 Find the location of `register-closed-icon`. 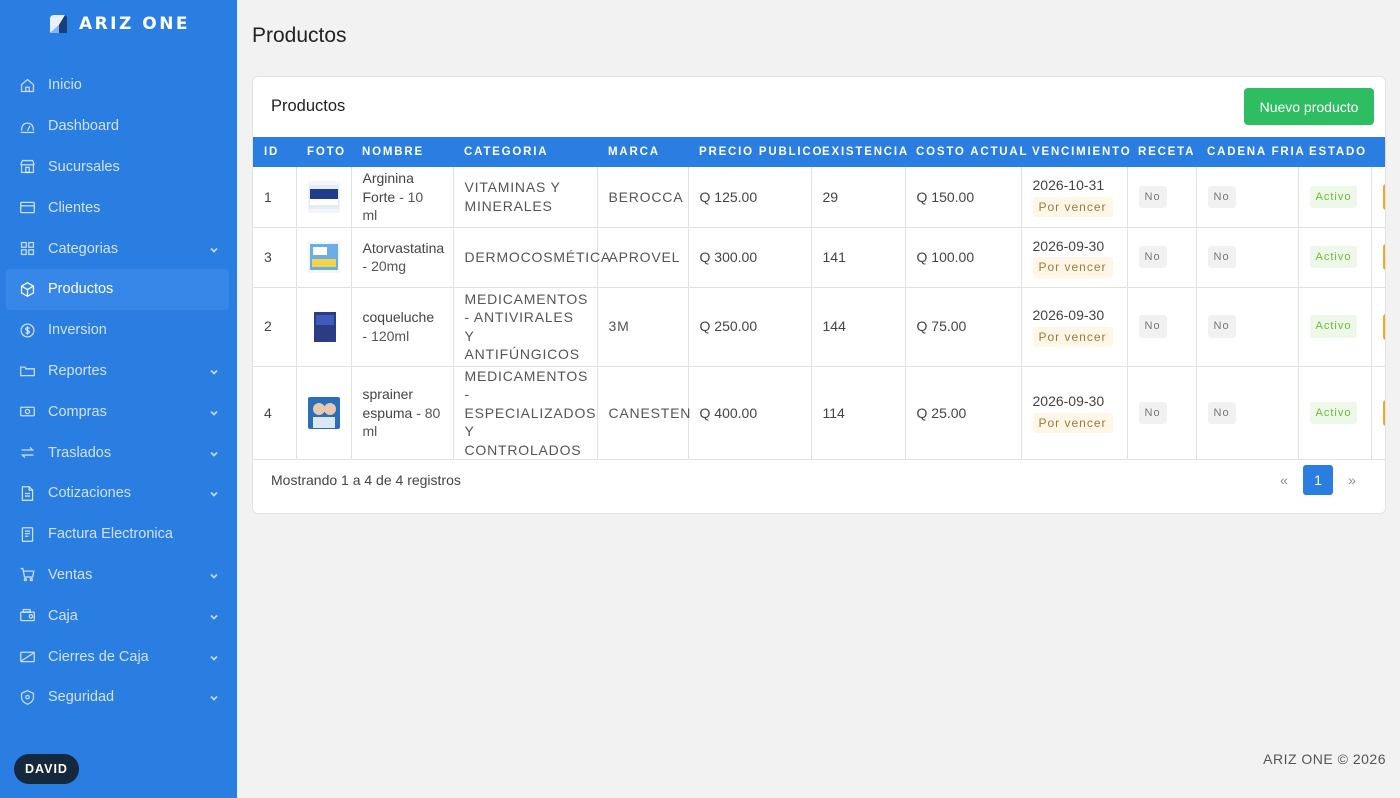

register-closed-icon is located at coordinates (27, 657).